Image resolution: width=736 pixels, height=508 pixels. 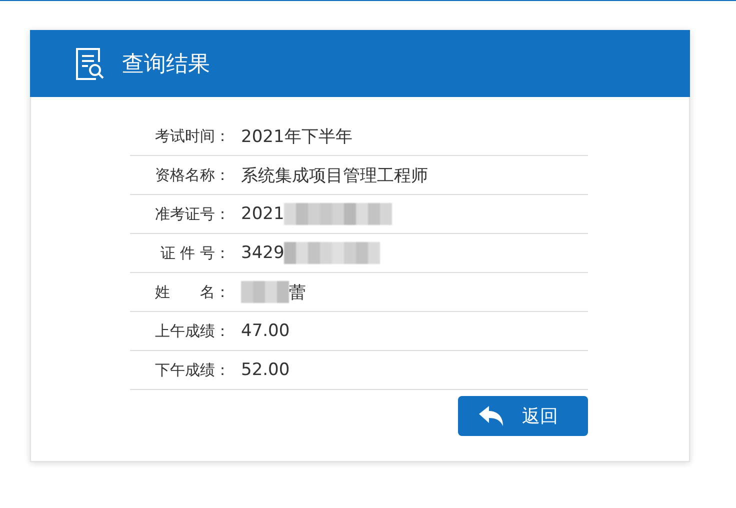 I want to click on field-value: 2021, so click(x=262, y=214).